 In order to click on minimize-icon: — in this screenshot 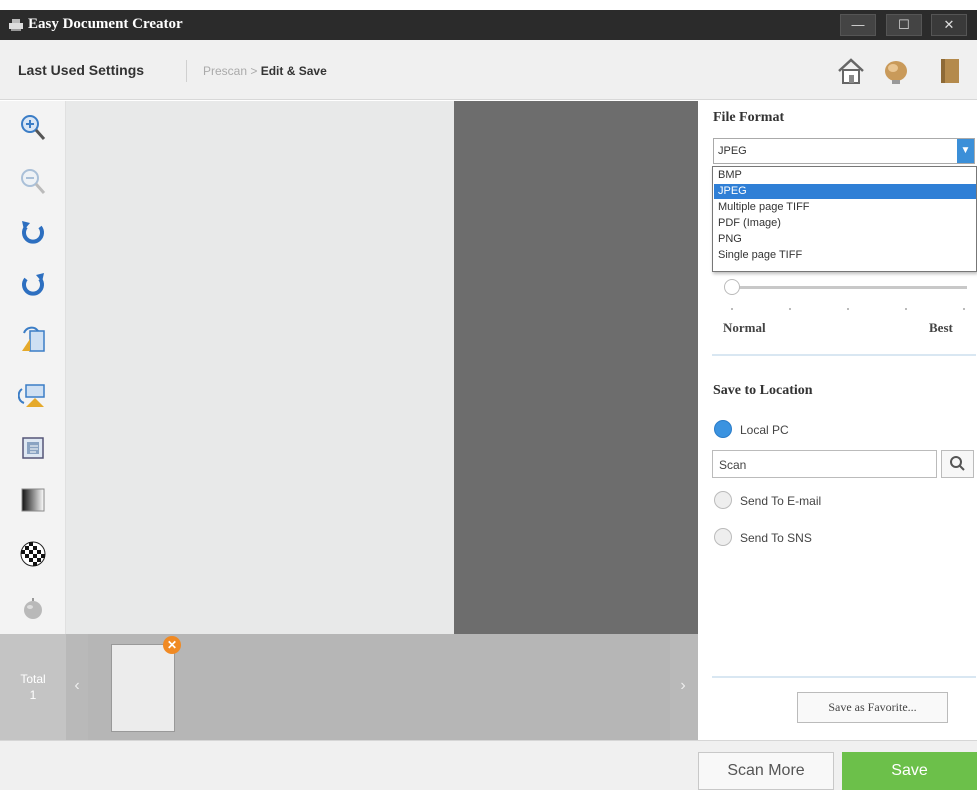, I will do `click(858, 24)`.